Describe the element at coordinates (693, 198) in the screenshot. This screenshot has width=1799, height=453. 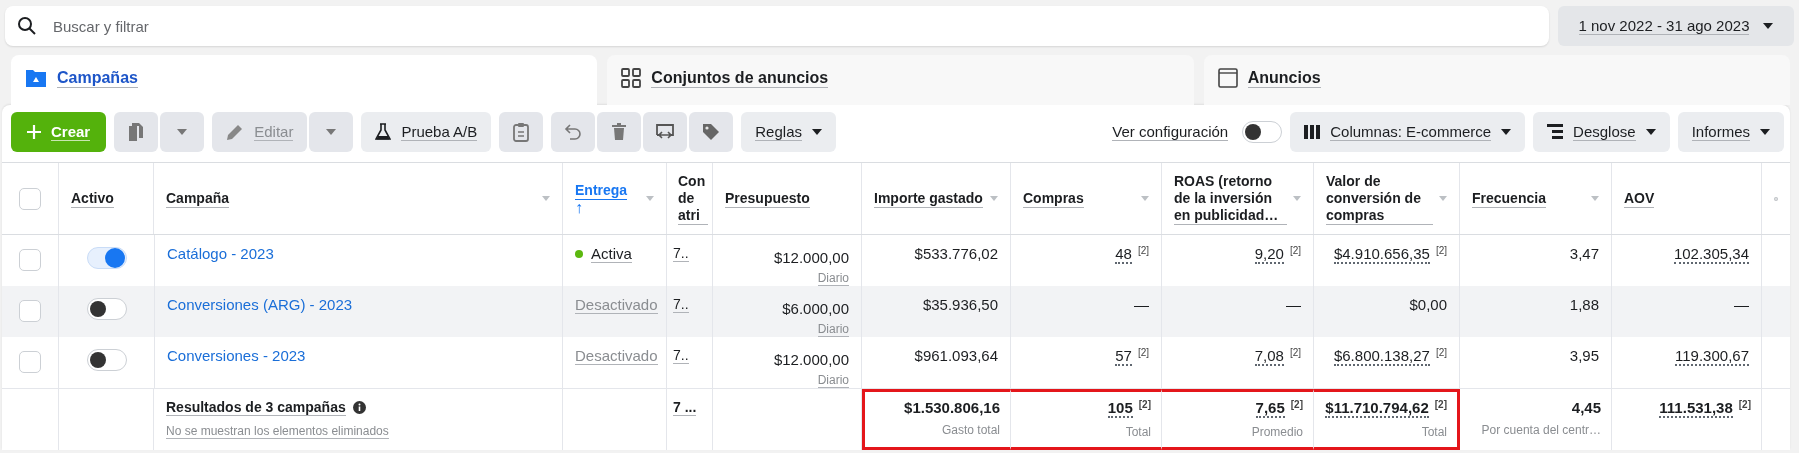
I see `column-header: Con de atri` at that location.